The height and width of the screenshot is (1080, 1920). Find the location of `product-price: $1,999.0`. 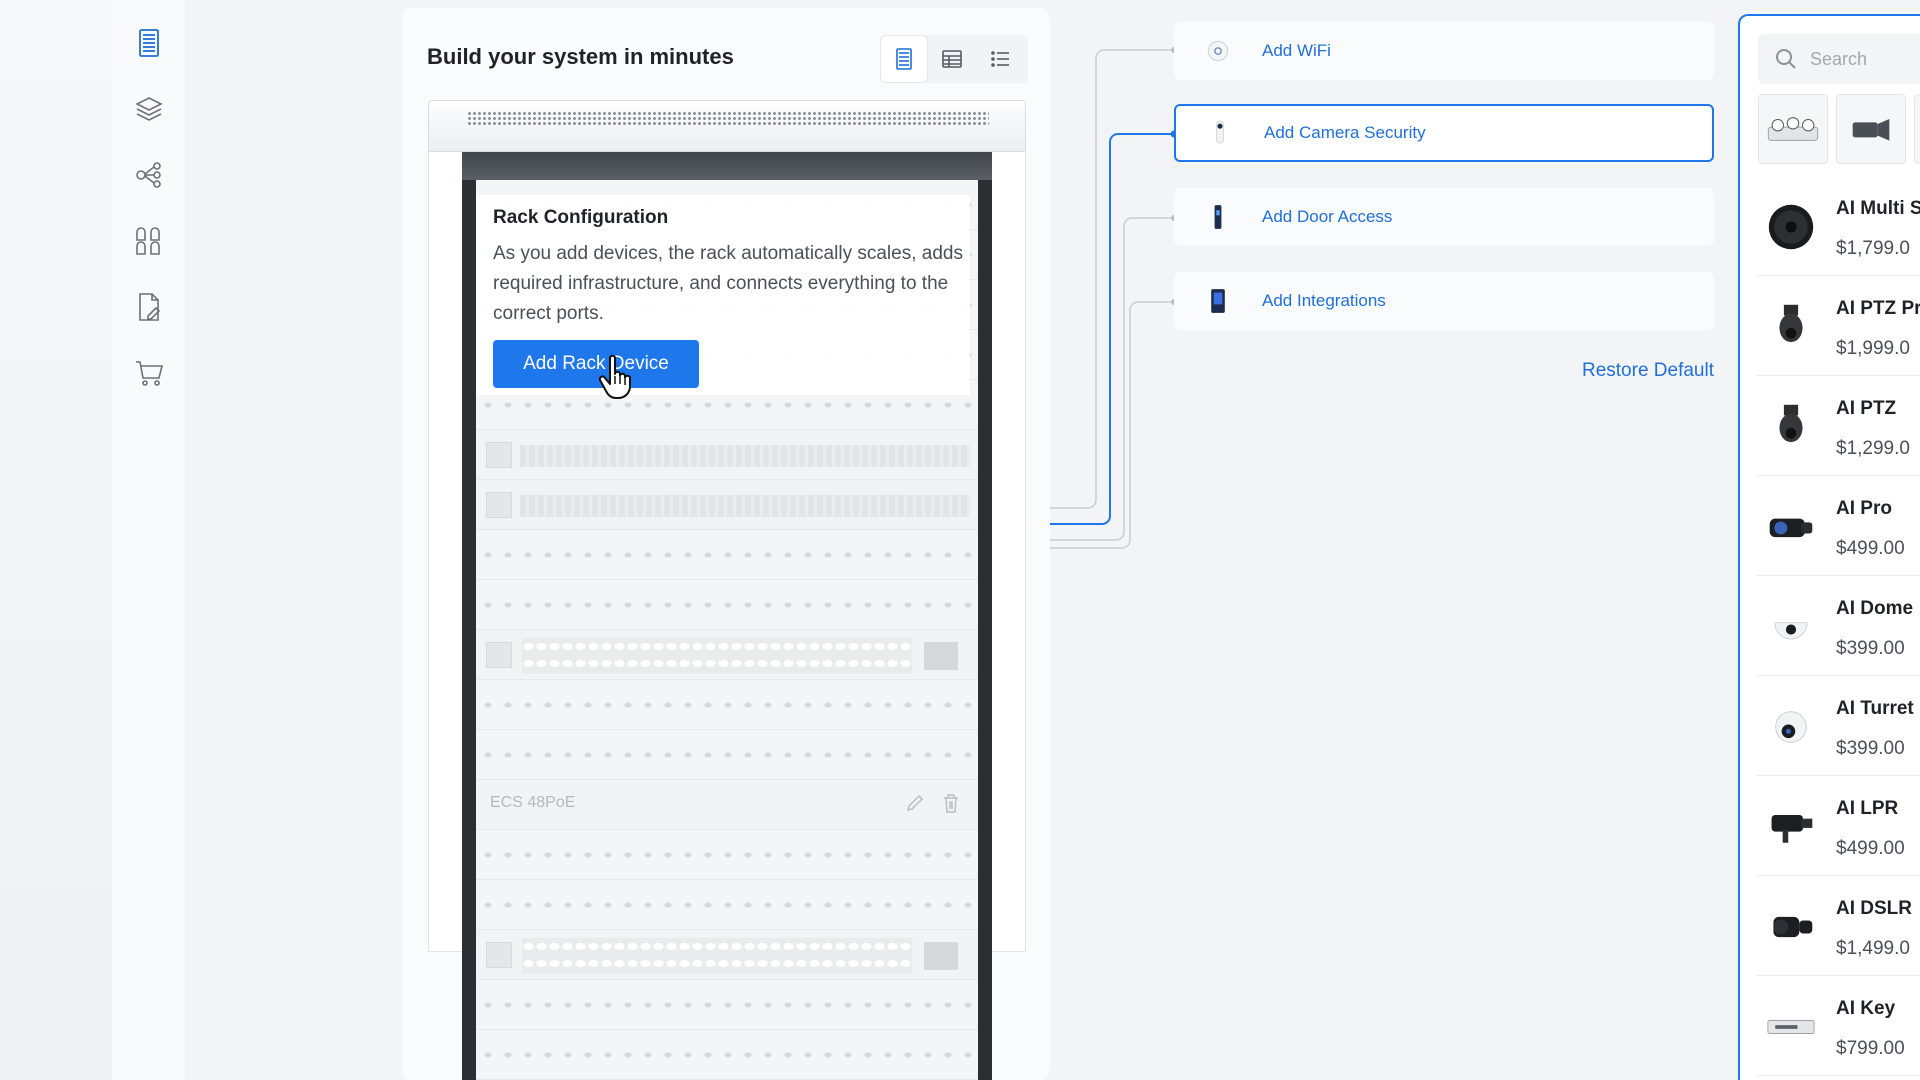

product-price: $1,999.0 is located at coordinates (1873, 348).